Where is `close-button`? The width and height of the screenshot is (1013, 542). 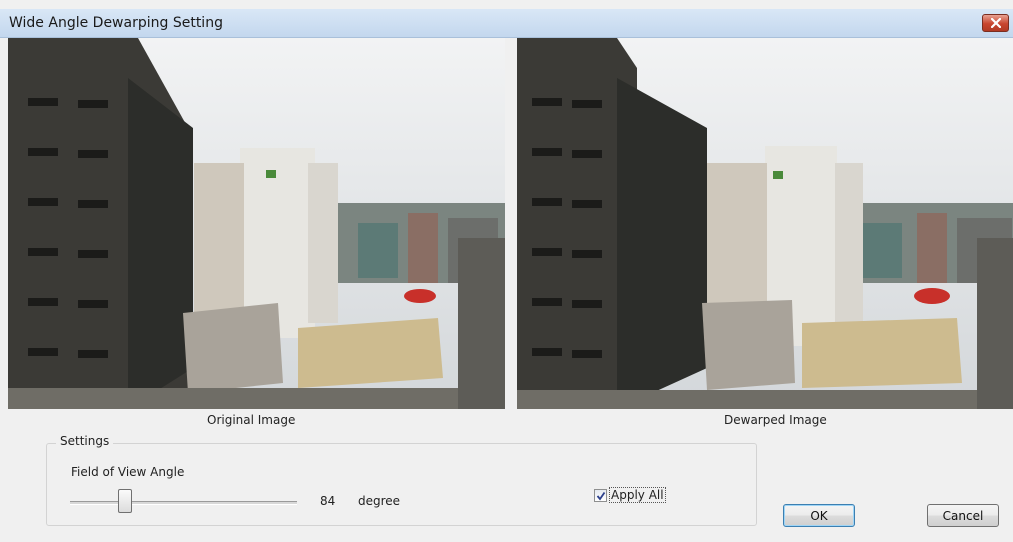
close-button is located at coordinates (995, 23).